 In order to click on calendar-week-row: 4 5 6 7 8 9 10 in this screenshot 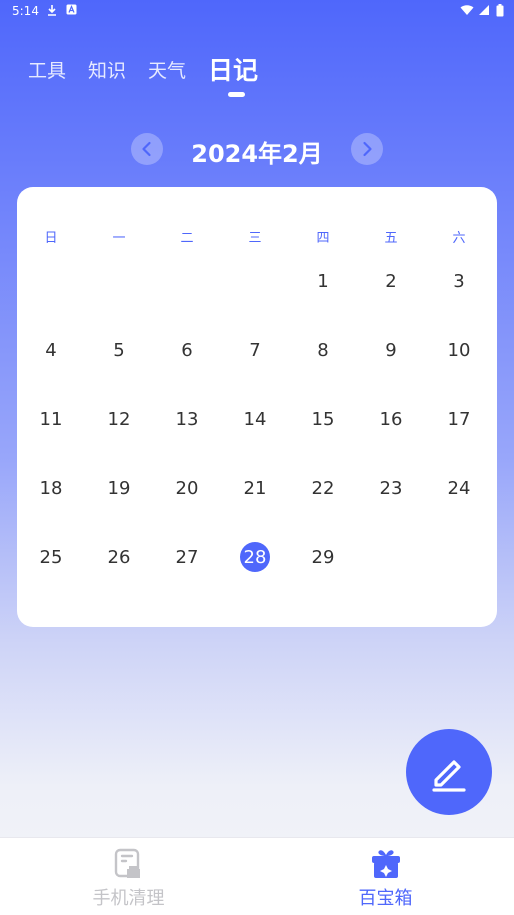, I will do `click(257, 366)`.